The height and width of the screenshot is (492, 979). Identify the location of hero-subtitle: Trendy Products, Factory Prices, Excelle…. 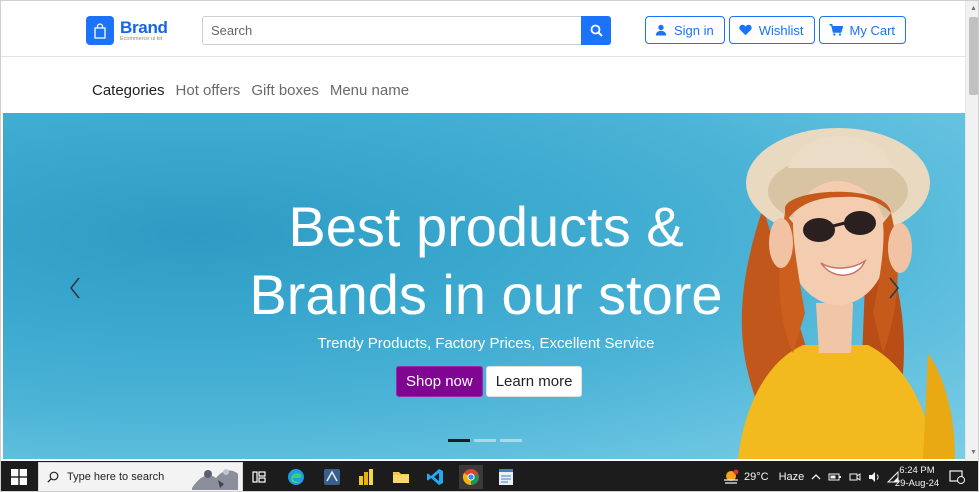
(486, 343).